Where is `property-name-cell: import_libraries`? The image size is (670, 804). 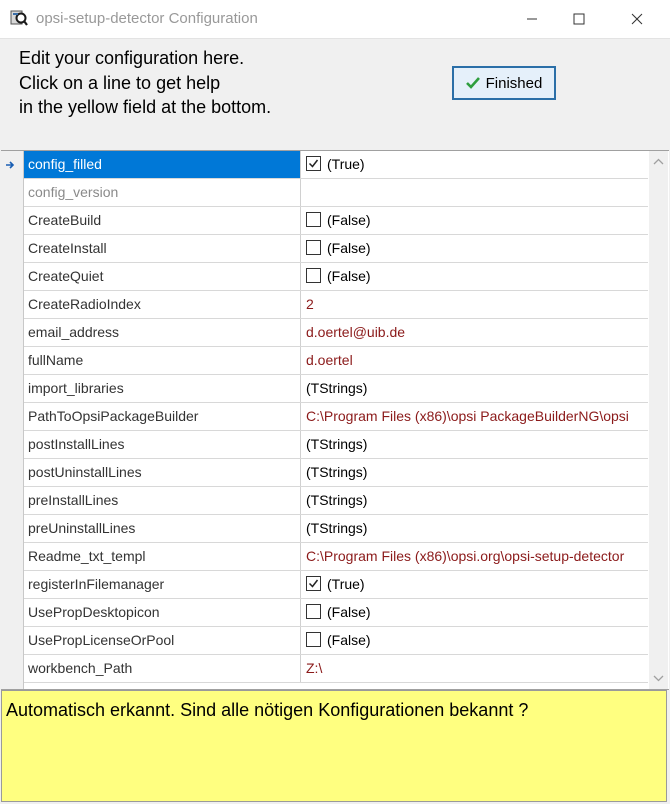 property-name-cell: import_libraries is located at coordinates (162, 388).